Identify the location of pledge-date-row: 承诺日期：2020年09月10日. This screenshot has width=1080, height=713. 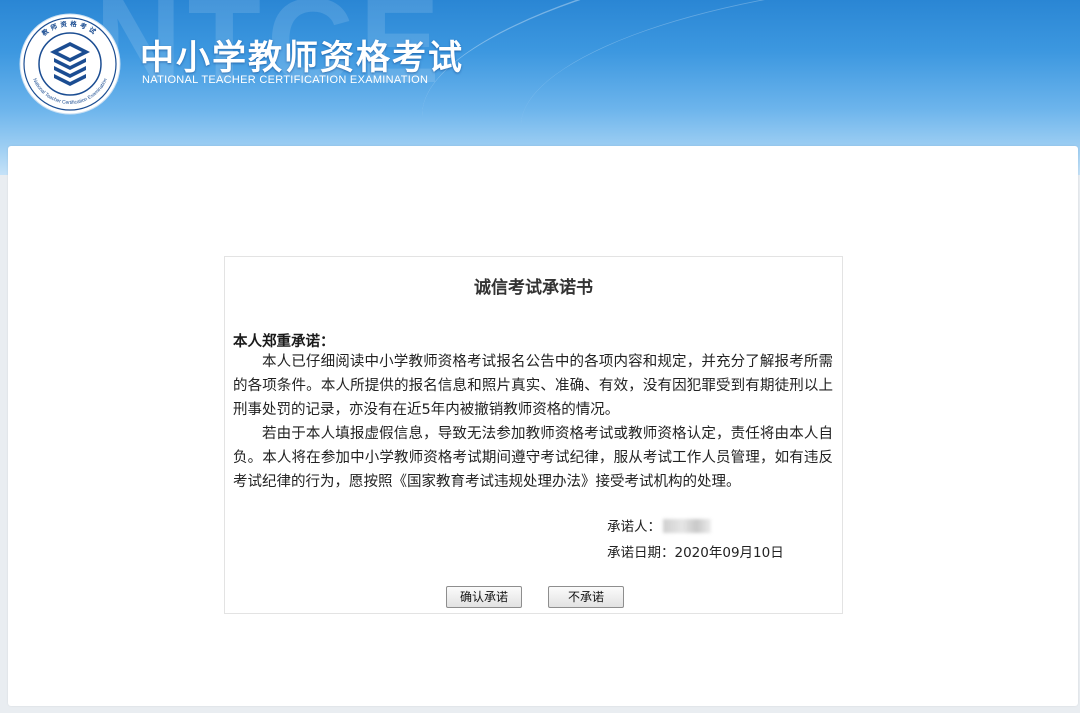
(695, 551).